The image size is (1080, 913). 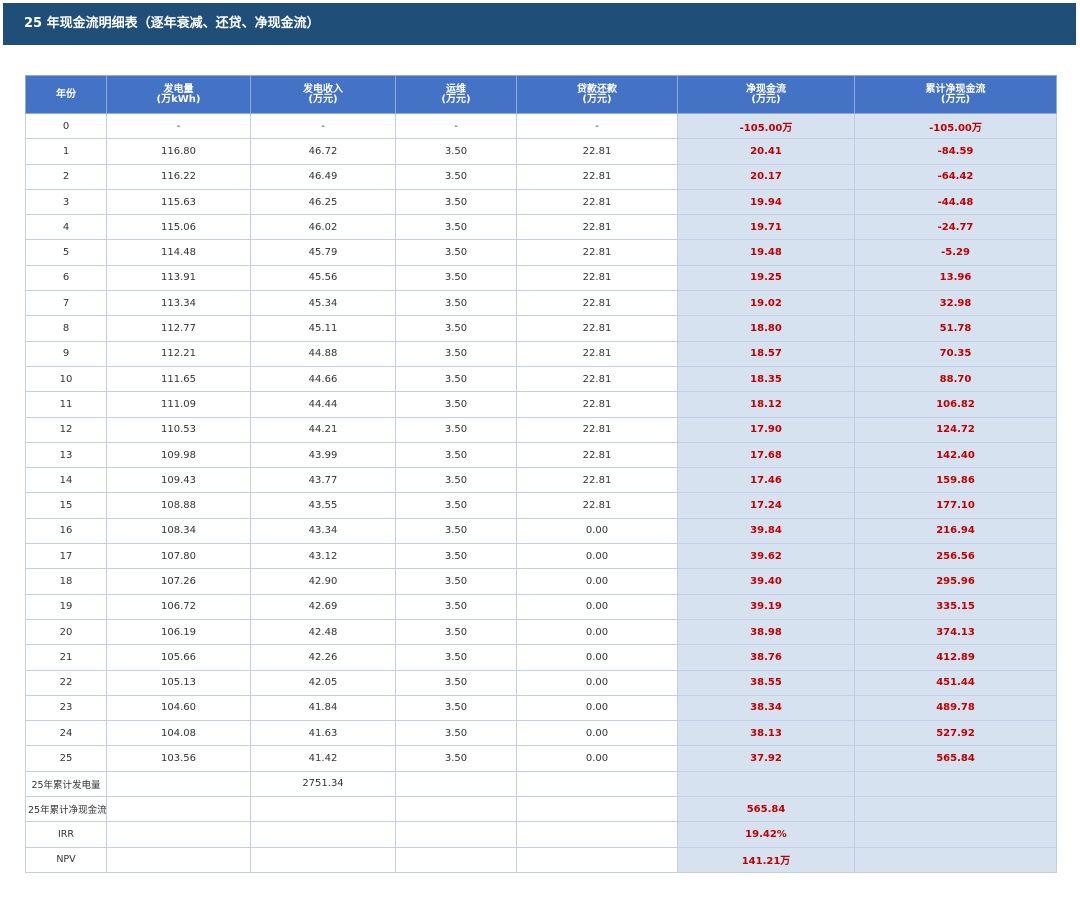 What do you see at coordinates (66, 404) in the screenshot?
I see `cell-year: 11` at bounding box center [66, 404].